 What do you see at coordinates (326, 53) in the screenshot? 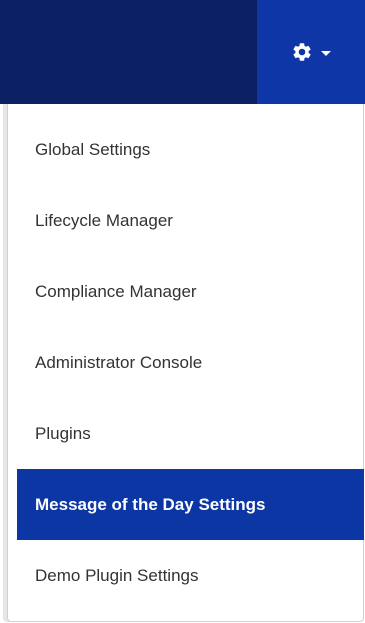
I see `caret-down-icon` at bounding box center [326, 53].